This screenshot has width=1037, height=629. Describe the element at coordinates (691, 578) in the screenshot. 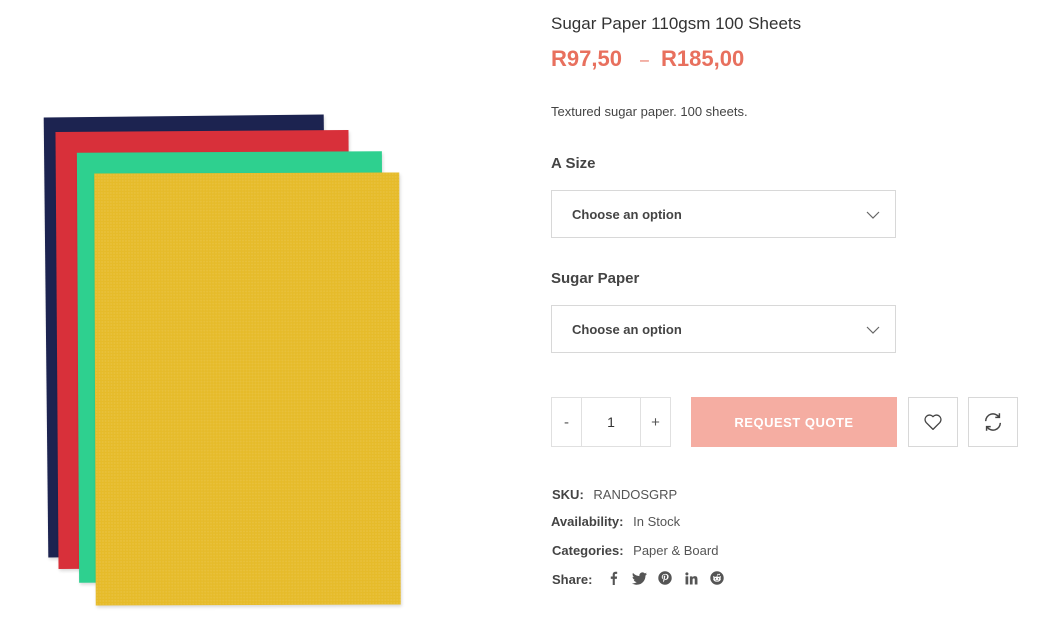

I see `linkedin-icon` at that location.